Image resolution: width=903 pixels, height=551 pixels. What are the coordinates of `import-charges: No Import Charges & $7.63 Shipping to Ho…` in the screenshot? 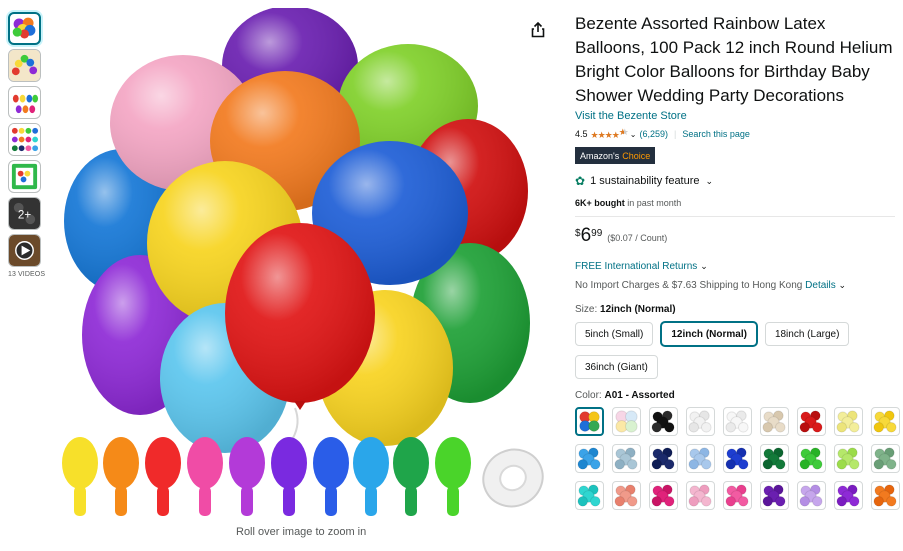 It's located at (735, 285).